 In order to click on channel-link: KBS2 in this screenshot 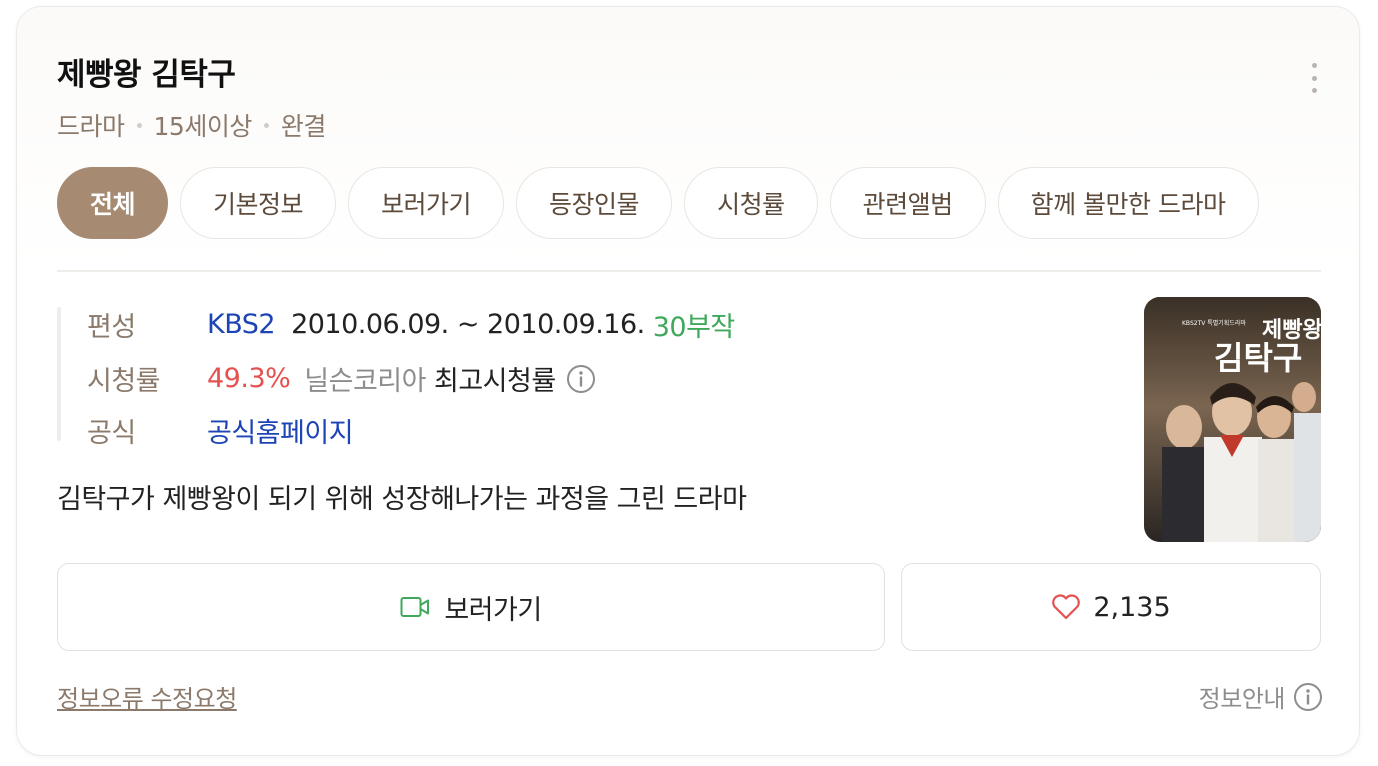, I will do `click(241, 324)`.